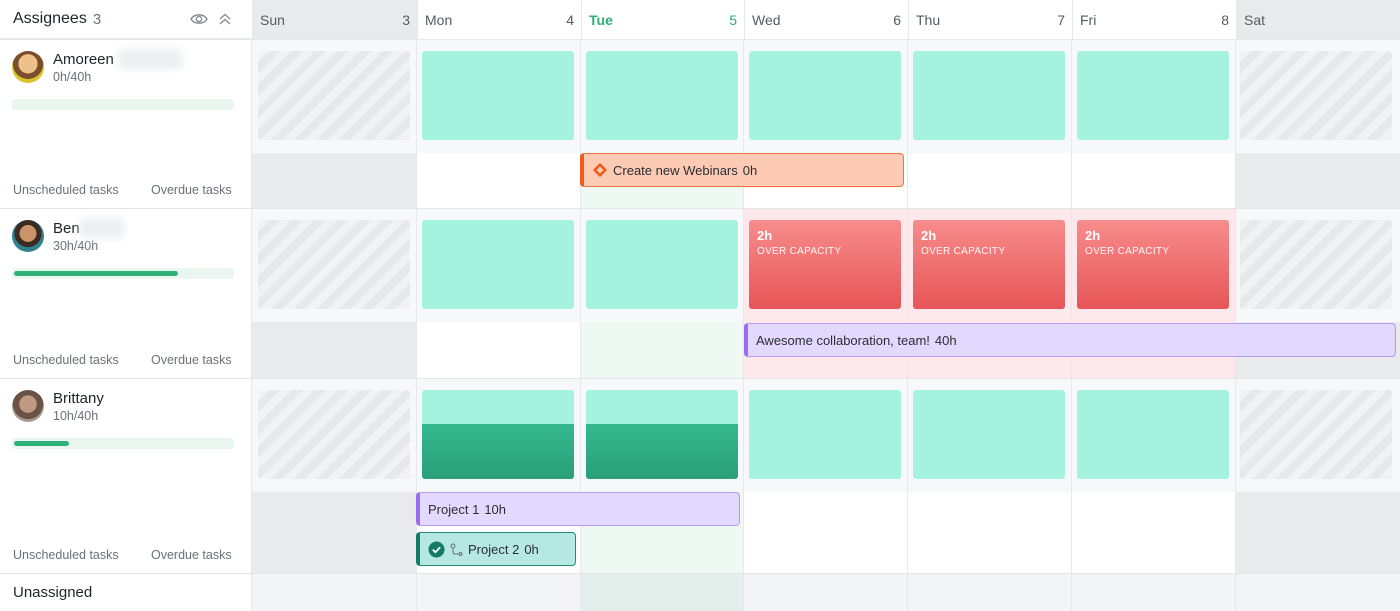  What do you see at coordinates (662, 592) in the screenshot?
I see `unassigned-today-bg` at bounding box center [662, 592].